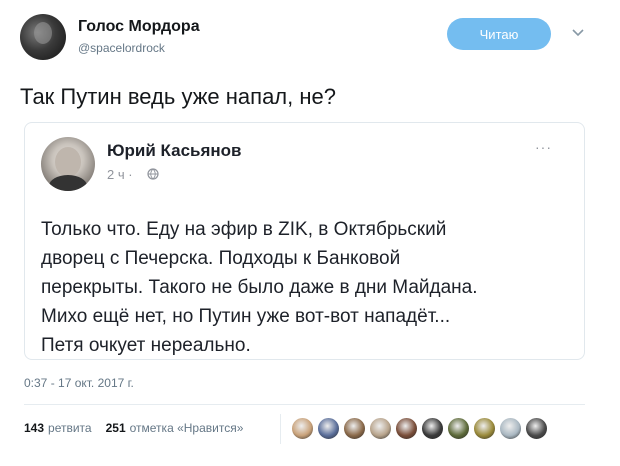 This screenshot has width=620, height=466. Describe the element at coordinates (120, 174) in the screenshot. I see `quoted-post-time: 2 ч ·` at that location.